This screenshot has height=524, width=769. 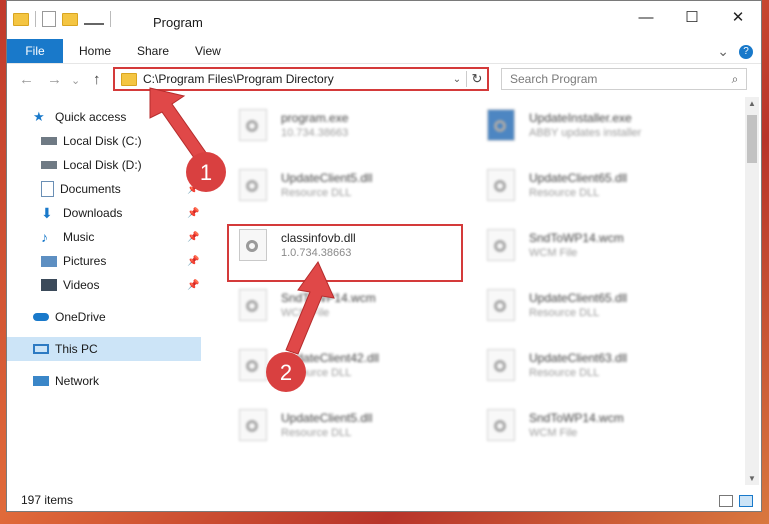 What do you see at coordinates (613, 79) in the screenshot?
I see `search-input: Search Program` at bounding box center [613, 79].